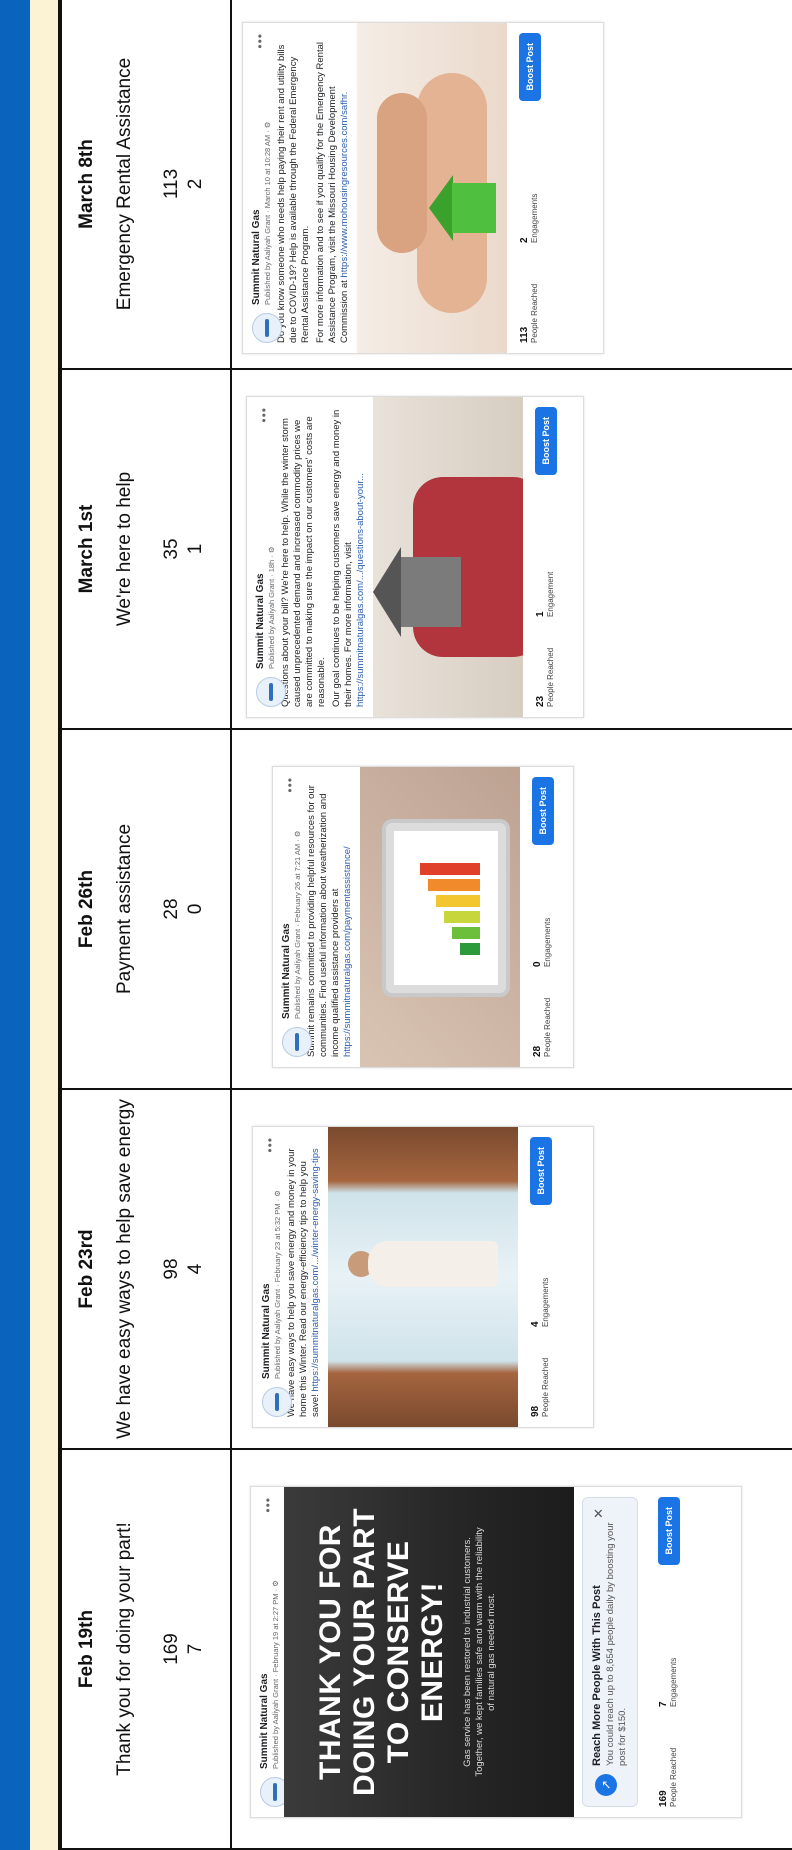 This screenshot has height=1850, width=792. I want to click on post-stats: 28 People Reached 0 Engagements Boost Post, so click(547, 917).